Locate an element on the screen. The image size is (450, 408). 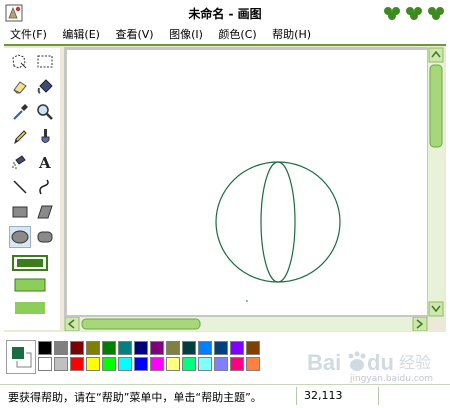
brush-icon is located at coordinates (45, 136).